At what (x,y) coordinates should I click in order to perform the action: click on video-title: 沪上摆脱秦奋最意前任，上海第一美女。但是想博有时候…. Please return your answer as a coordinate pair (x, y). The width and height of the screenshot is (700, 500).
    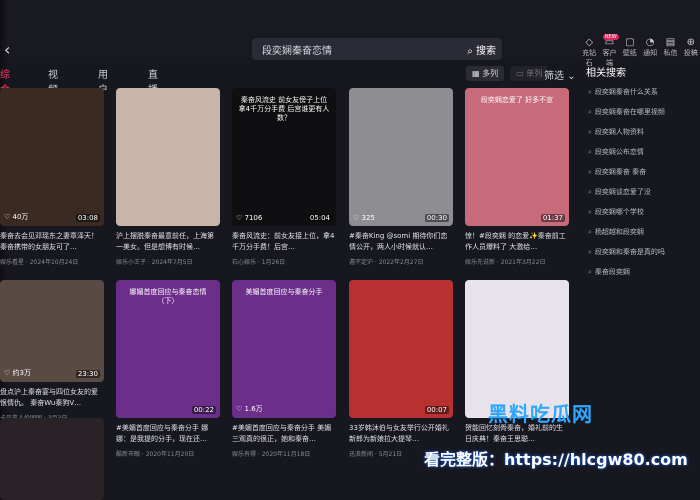
    Looking at the image, I should click on (168, 242).